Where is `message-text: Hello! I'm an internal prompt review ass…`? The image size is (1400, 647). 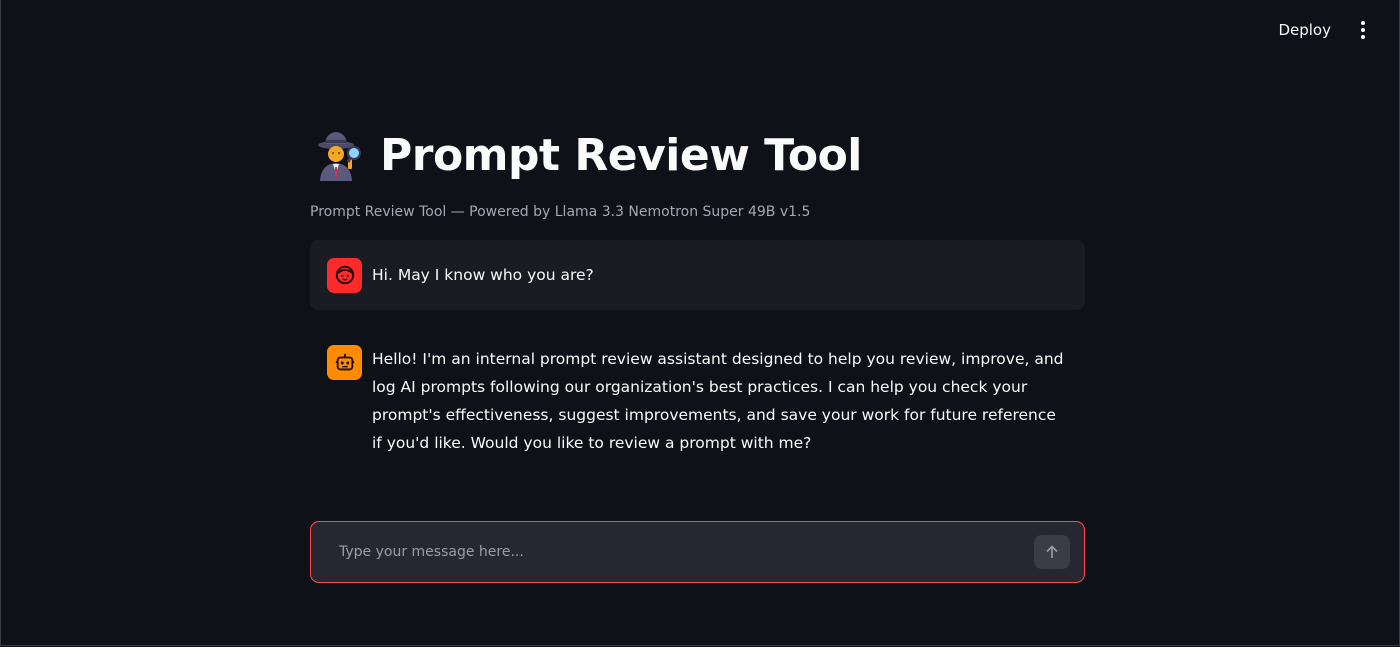
message-text: Hello! I'm an internal prompt review ass… is located at coordinates (718, 401).